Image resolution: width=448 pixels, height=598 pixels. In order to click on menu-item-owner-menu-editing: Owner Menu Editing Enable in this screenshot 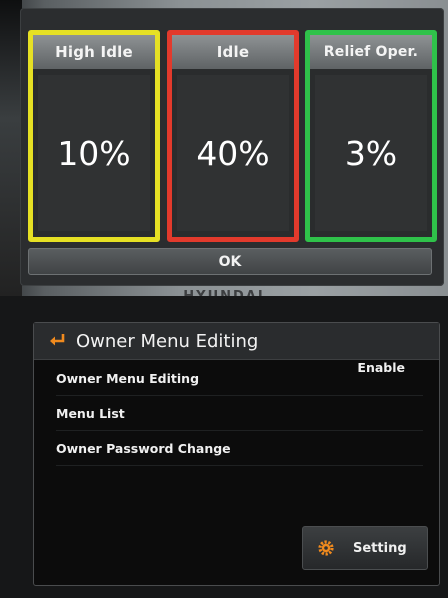, I will do `click(239, 378)`.